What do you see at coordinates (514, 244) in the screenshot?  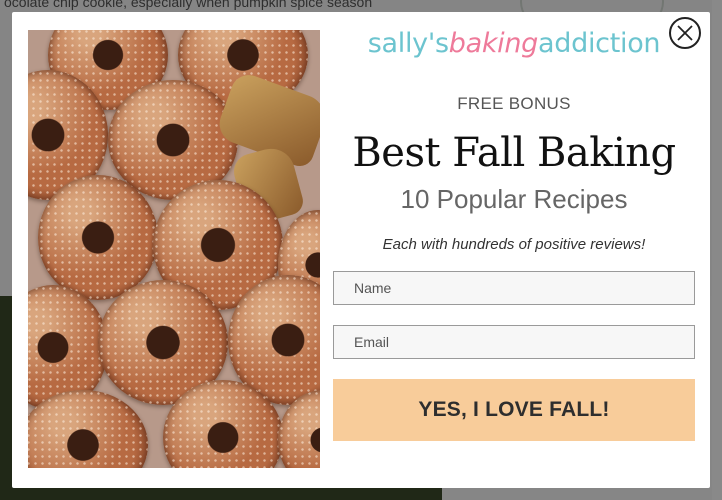 I see `modal-tagline: Each with hundreds of positive reviews!` at bounding box center [514, 244].